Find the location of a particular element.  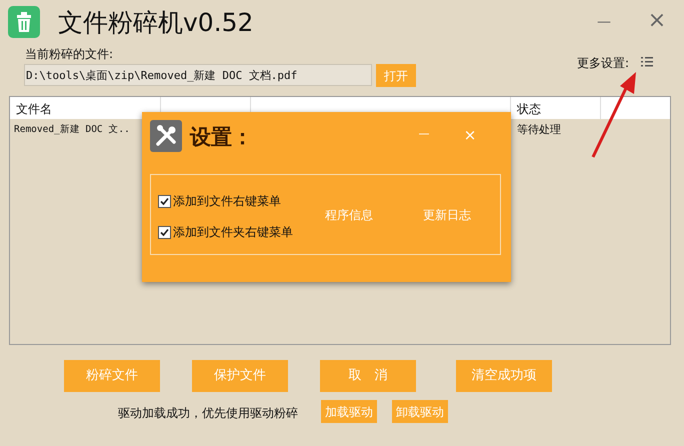

checkbox-label: 添加到文件右键菜单 is located at coordinates (227, 201).